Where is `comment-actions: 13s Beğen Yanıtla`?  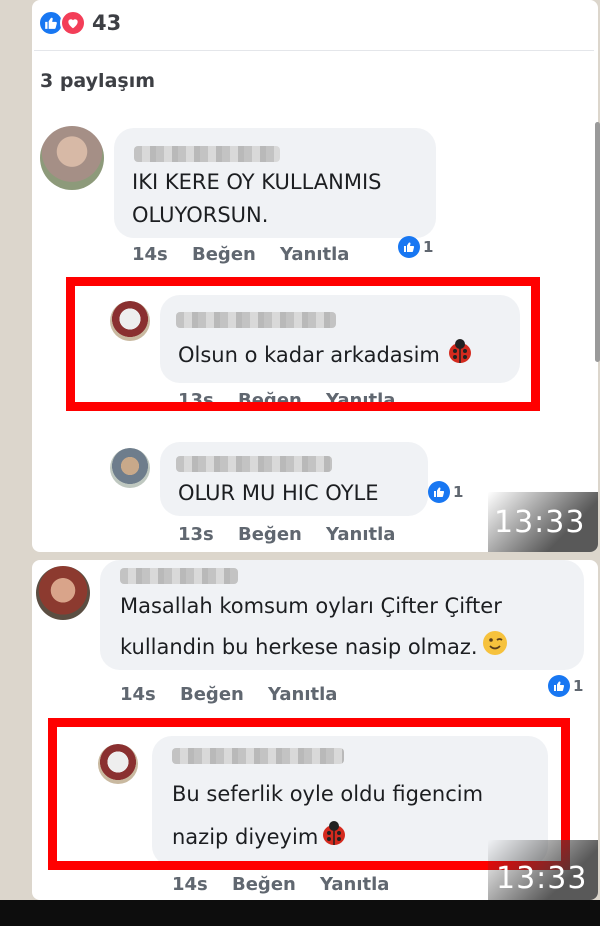
comment-actions: 13s Beğen Yanıtla is located at coordinates (286, 534).